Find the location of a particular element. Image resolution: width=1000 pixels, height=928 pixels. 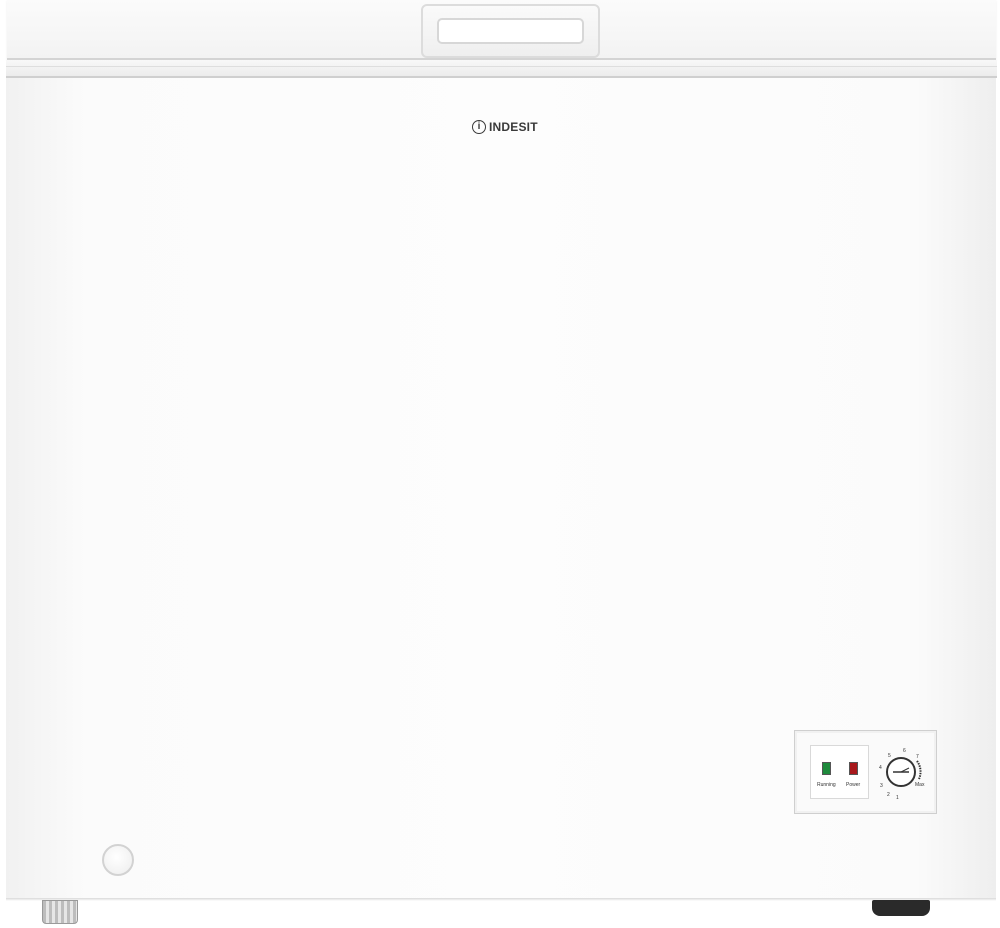

brand-logo: i INDESIT is located at coordinates (505, 127).